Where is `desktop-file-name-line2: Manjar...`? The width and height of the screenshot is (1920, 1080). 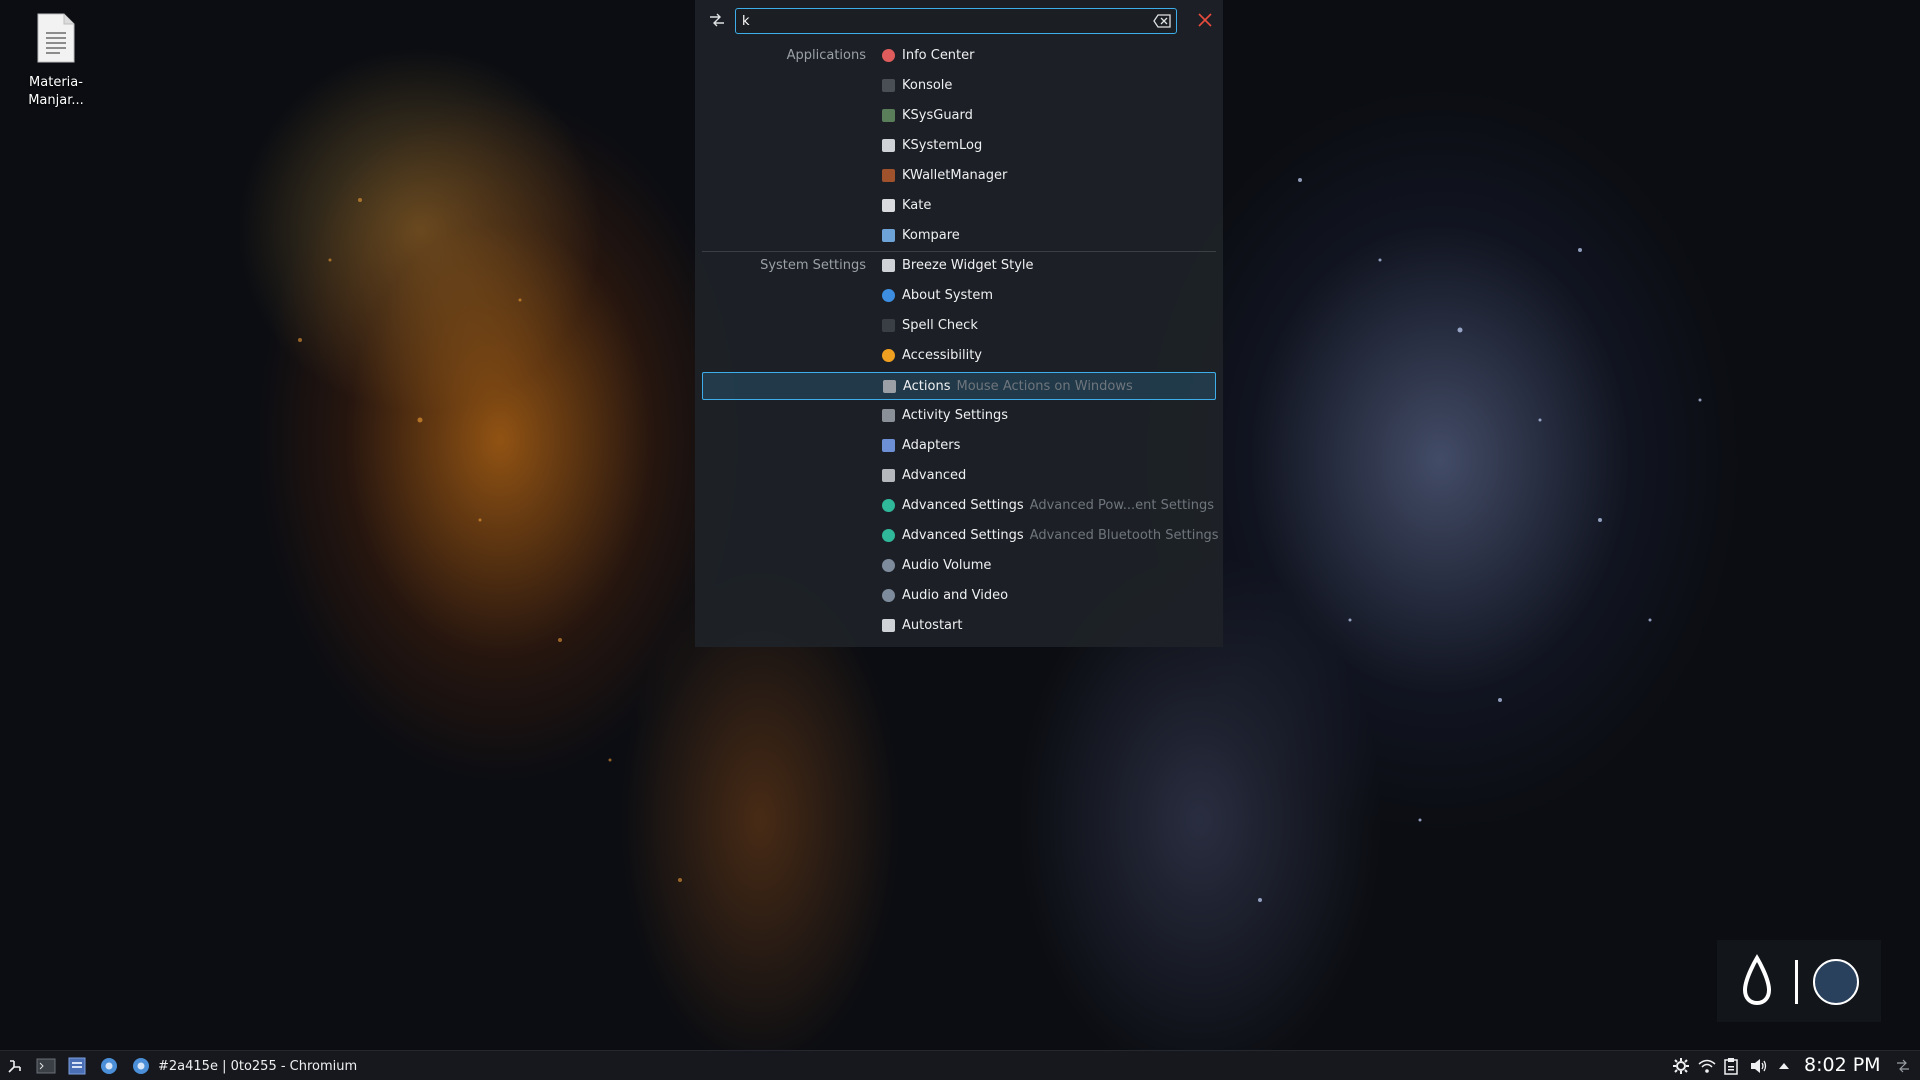
desktop-file-name-line2: Manjar... is located at coordinates (56, 100).